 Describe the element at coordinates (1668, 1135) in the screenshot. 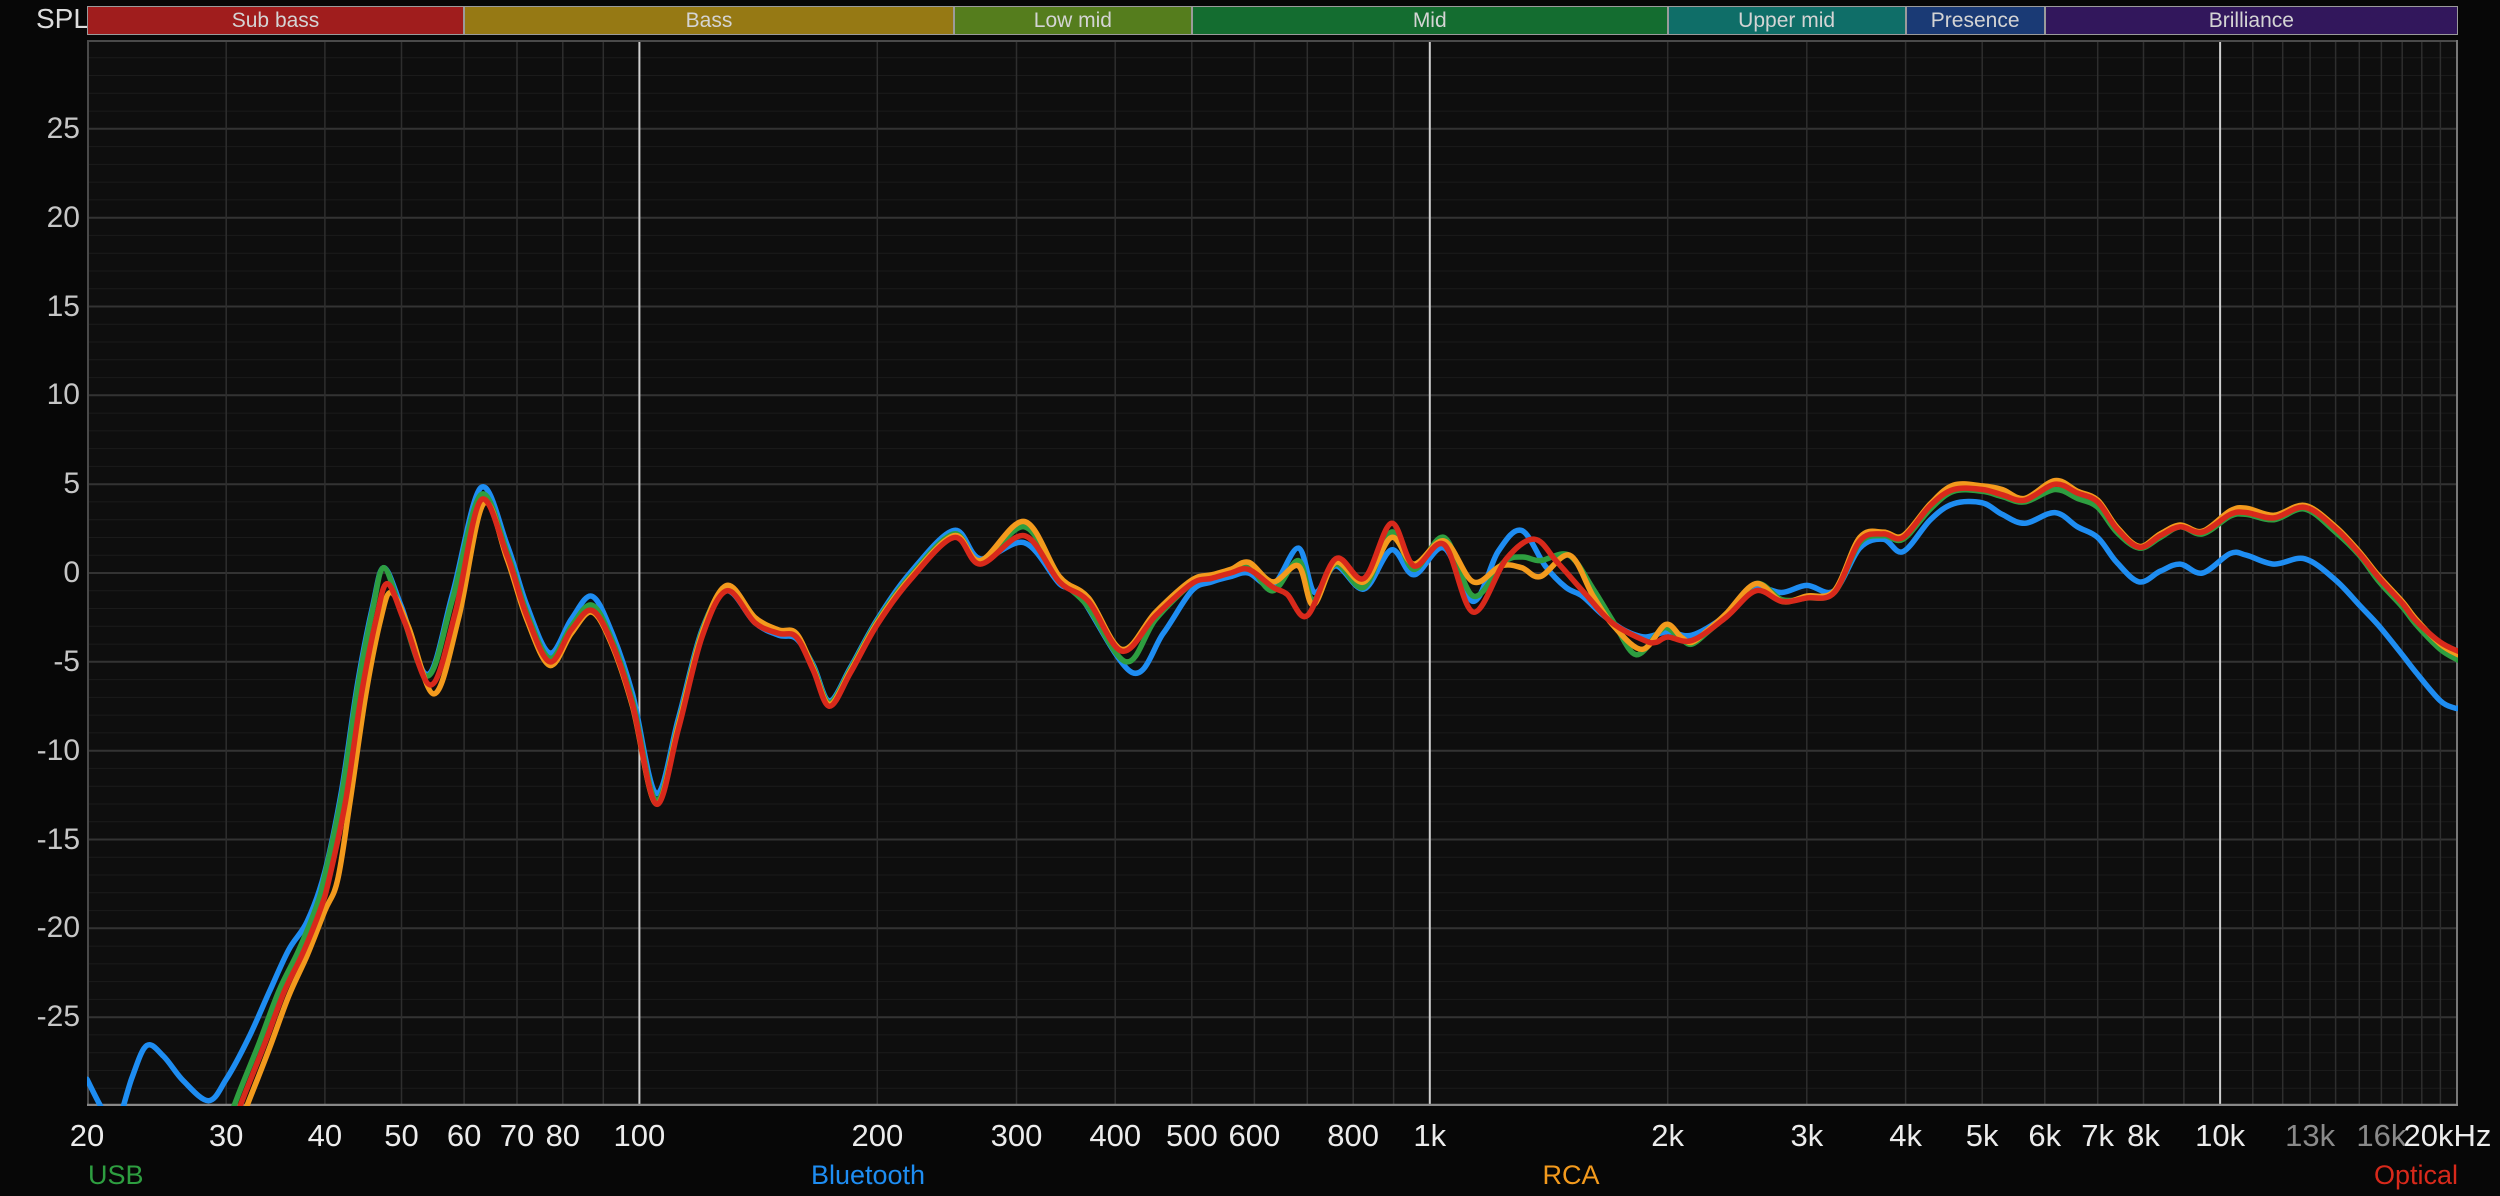

I see `x-tick-2k: 2k` at that location.